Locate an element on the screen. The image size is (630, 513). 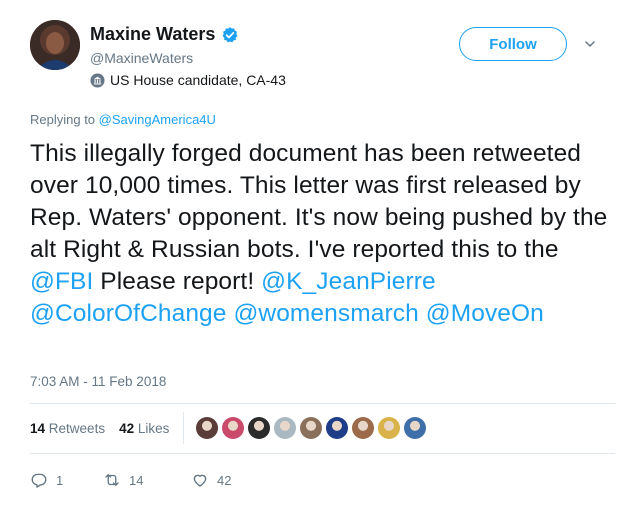
retweets-count: 14 is located at coordinates (38, 428).